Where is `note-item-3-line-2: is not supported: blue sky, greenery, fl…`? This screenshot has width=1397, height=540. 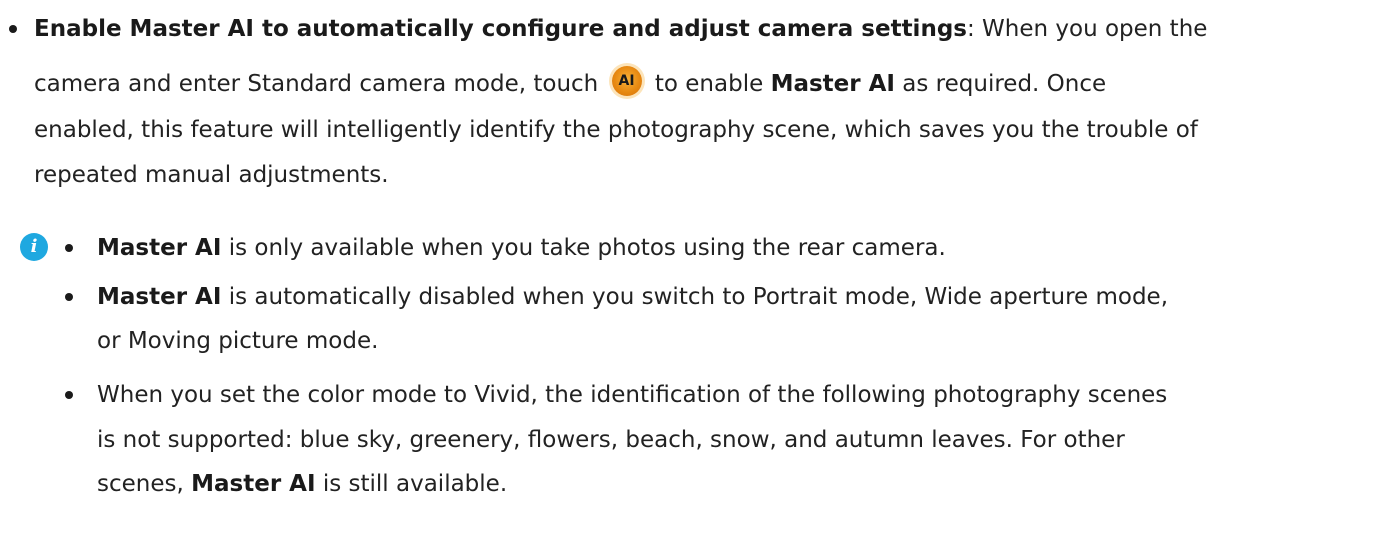
note-item-3-line-2: is not supported: blue sky, greenery, fl… is located at coordinates (611, 440).